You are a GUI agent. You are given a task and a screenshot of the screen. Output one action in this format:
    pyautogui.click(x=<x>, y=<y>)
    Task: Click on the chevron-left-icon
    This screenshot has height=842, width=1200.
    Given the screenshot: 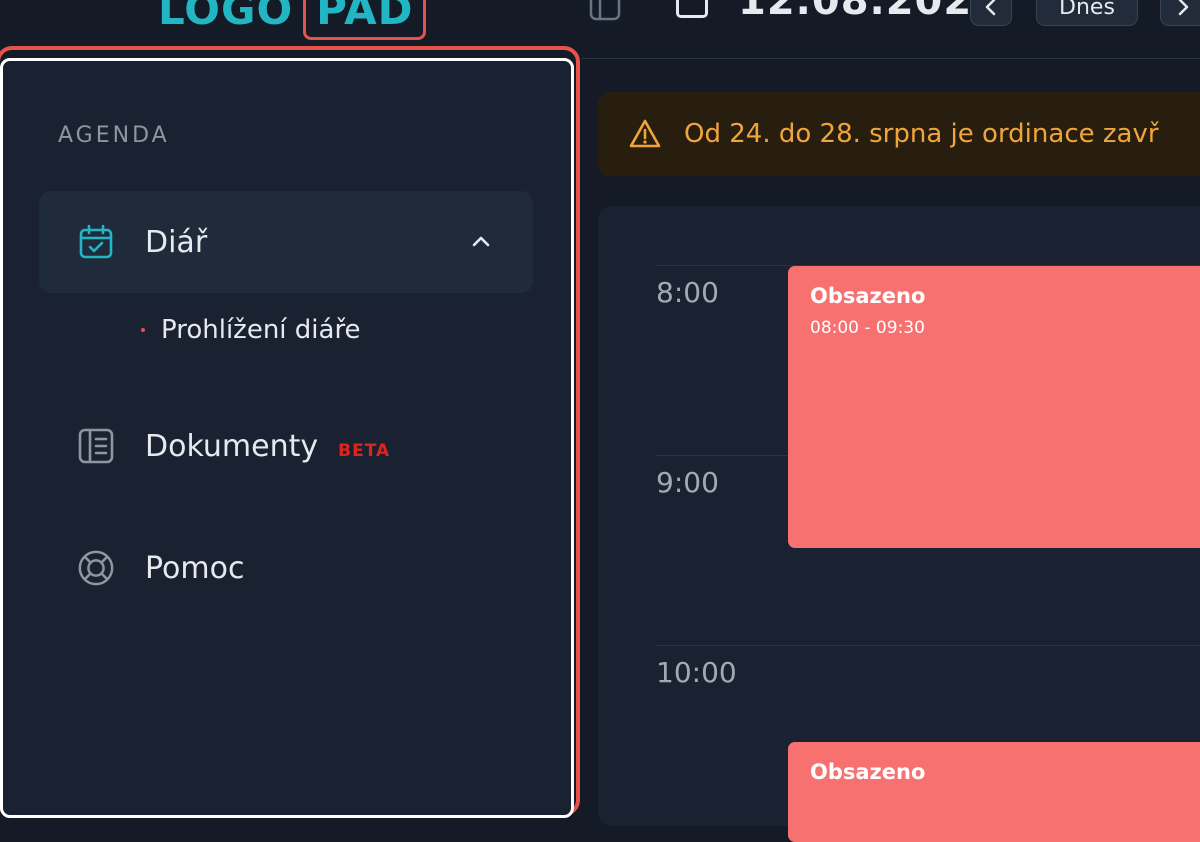 What is the action you would take?
    pyautogui.click(x=990, y=8)
    